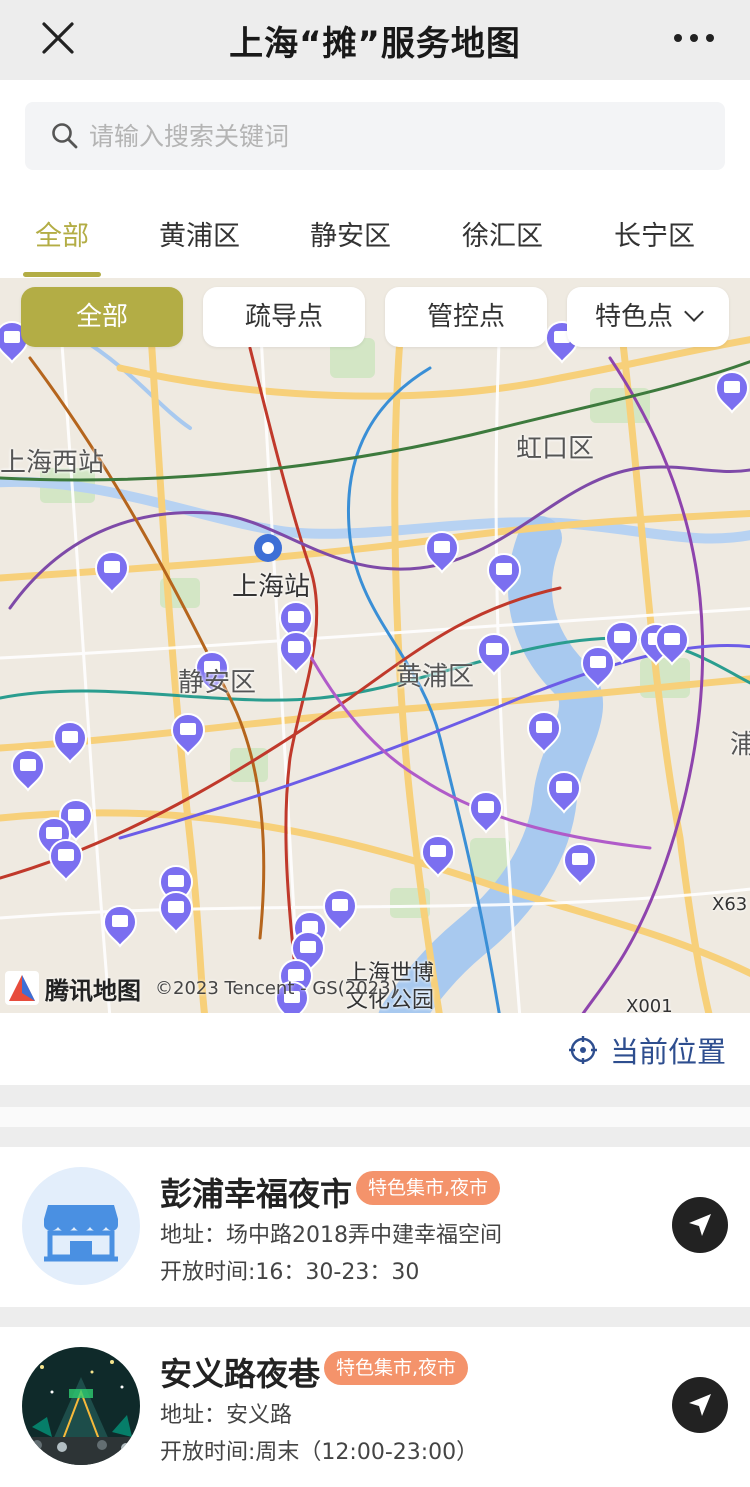  What do you see at coordinates (740, 745) in the screenshot?
I see `map-label-pu: 浦` at bounding box center [740, 745].